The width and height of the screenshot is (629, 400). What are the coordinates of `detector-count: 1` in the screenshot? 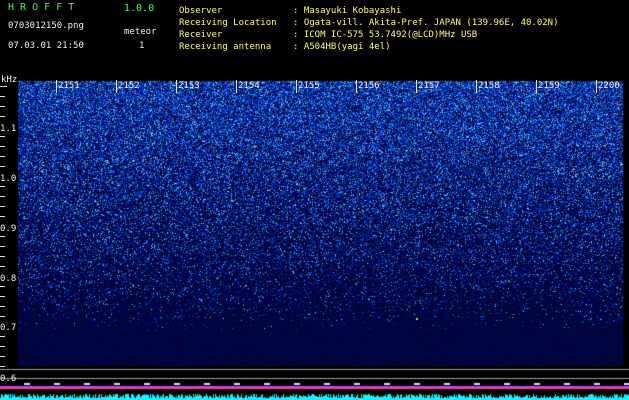 It's located at (142, 46).